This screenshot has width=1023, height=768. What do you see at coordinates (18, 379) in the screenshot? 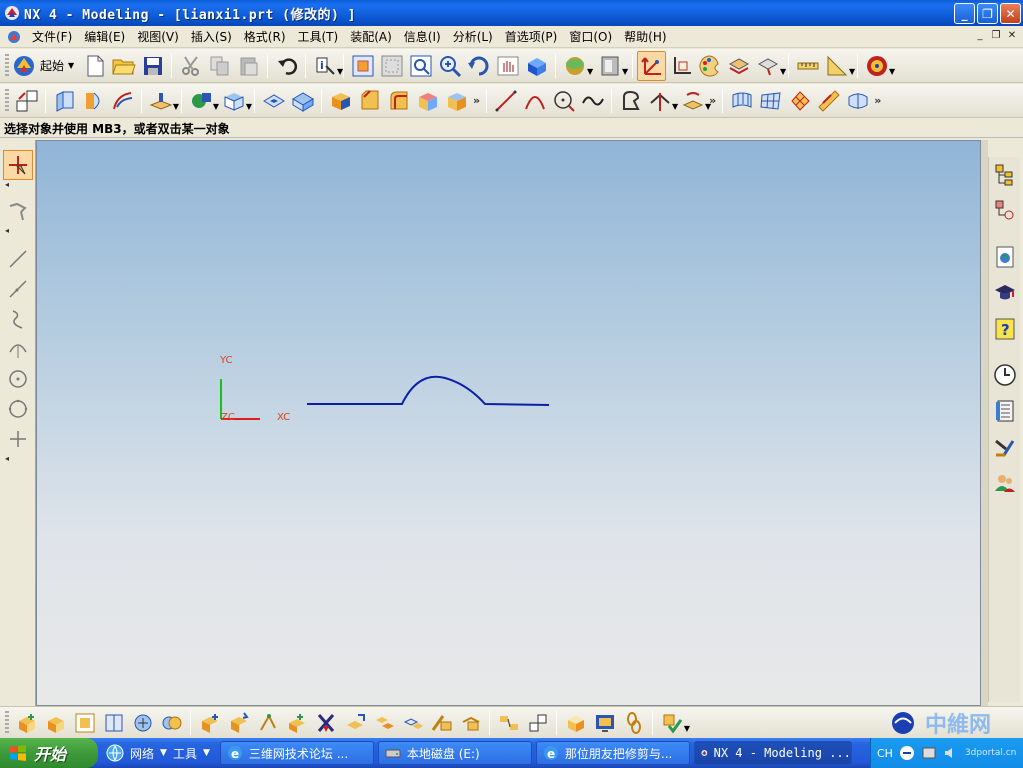
I see `sketch-circle-button` at bounding box center [18, 379].